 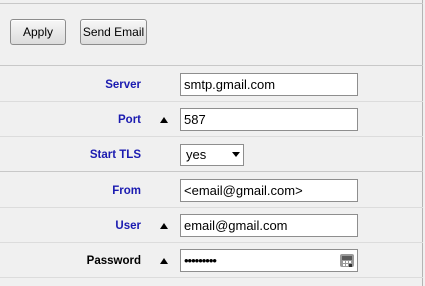 I want to click on server-row: Server smtp.gmail.com, so click(x=211, y=85).